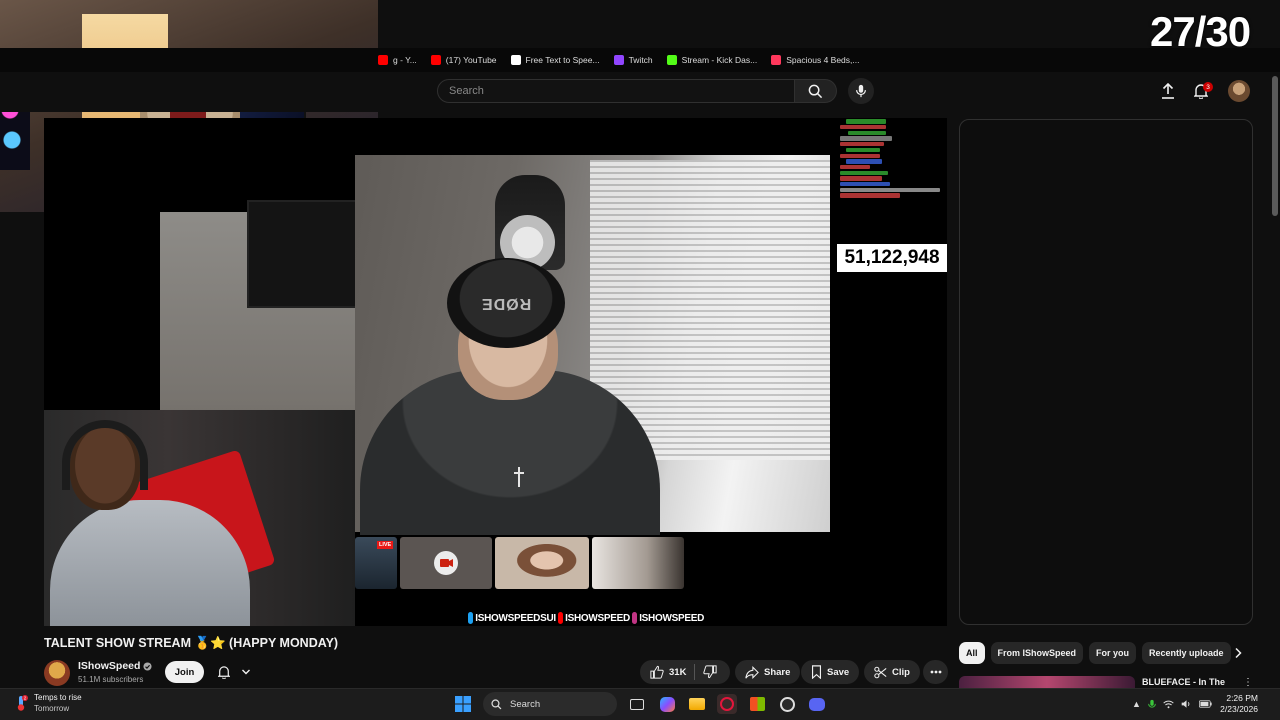 Image resolution: width=1280 pixels, height=720 pixels. What do you see at coordinates (901, 672) in the screenshot?
I see `clip-label: Clip` at bounding box center [901, 672].